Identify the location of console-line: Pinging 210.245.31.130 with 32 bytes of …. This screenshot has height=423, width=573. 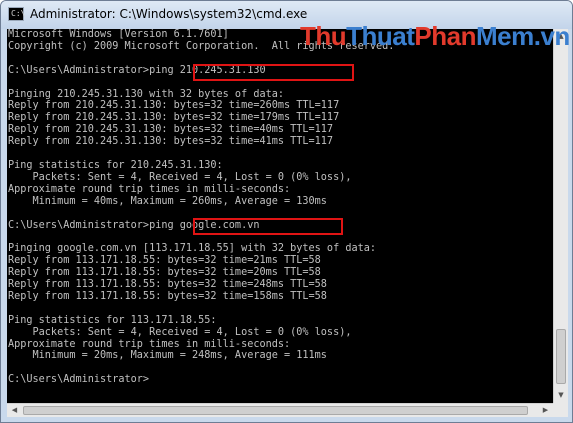
(146, 94).